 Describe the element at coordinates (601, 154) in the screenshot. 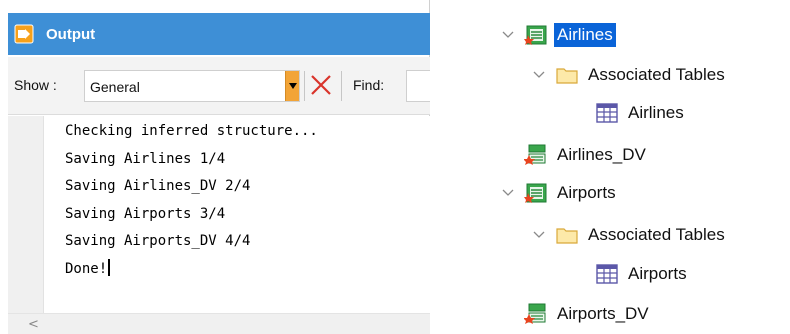

I see `tree-node-label: Airlines_DV` at that location.